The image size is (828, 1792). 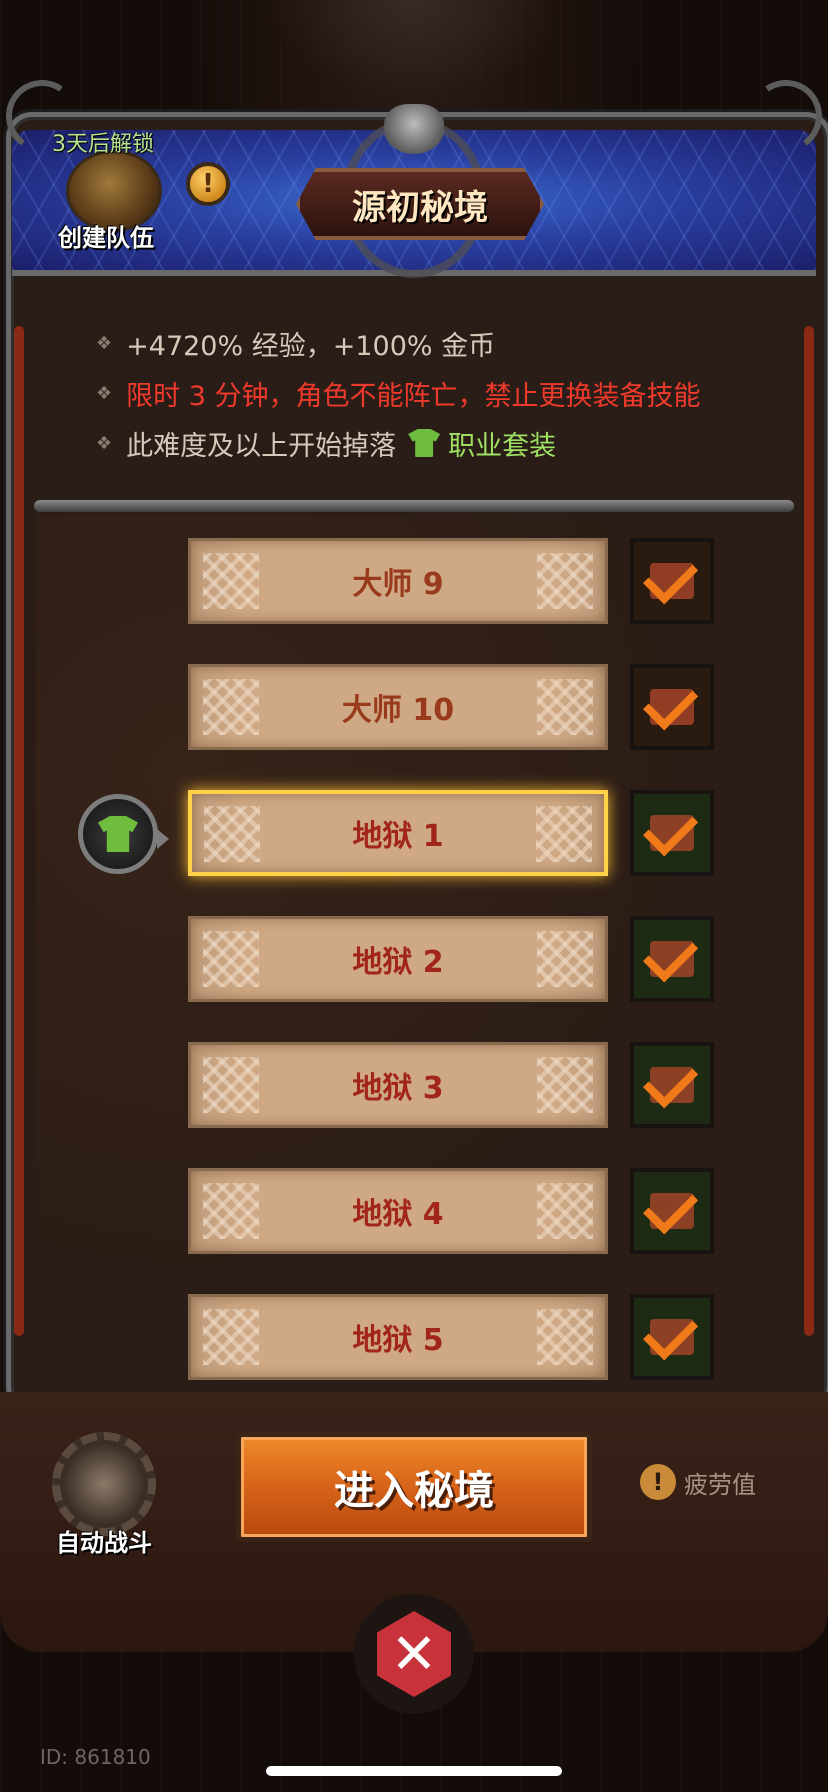 I want to click on difficulty-plate: 大师 10, so click(x=398, y=707).